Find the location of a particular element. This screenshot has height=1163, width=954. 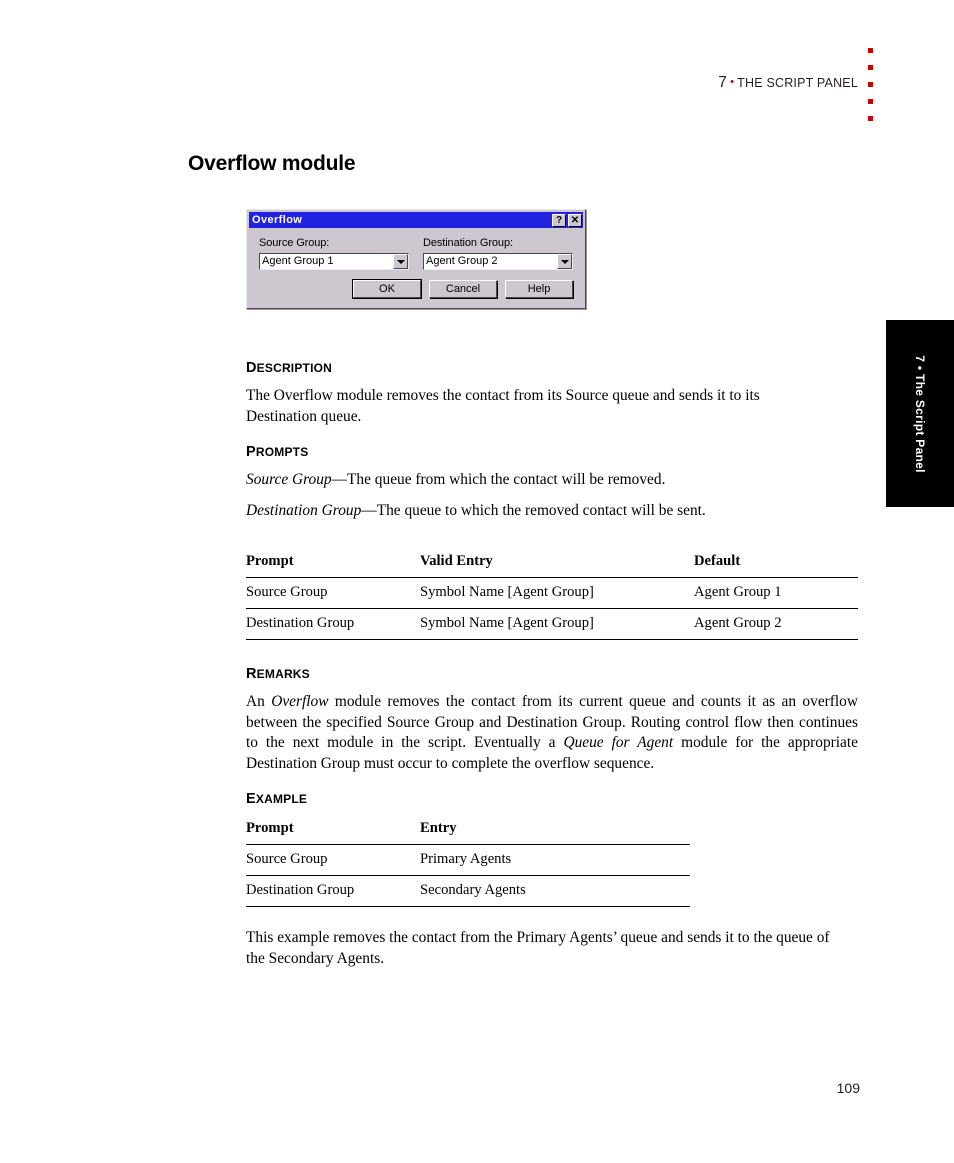

page-number: 109 is located at coordinates (848, 1088).